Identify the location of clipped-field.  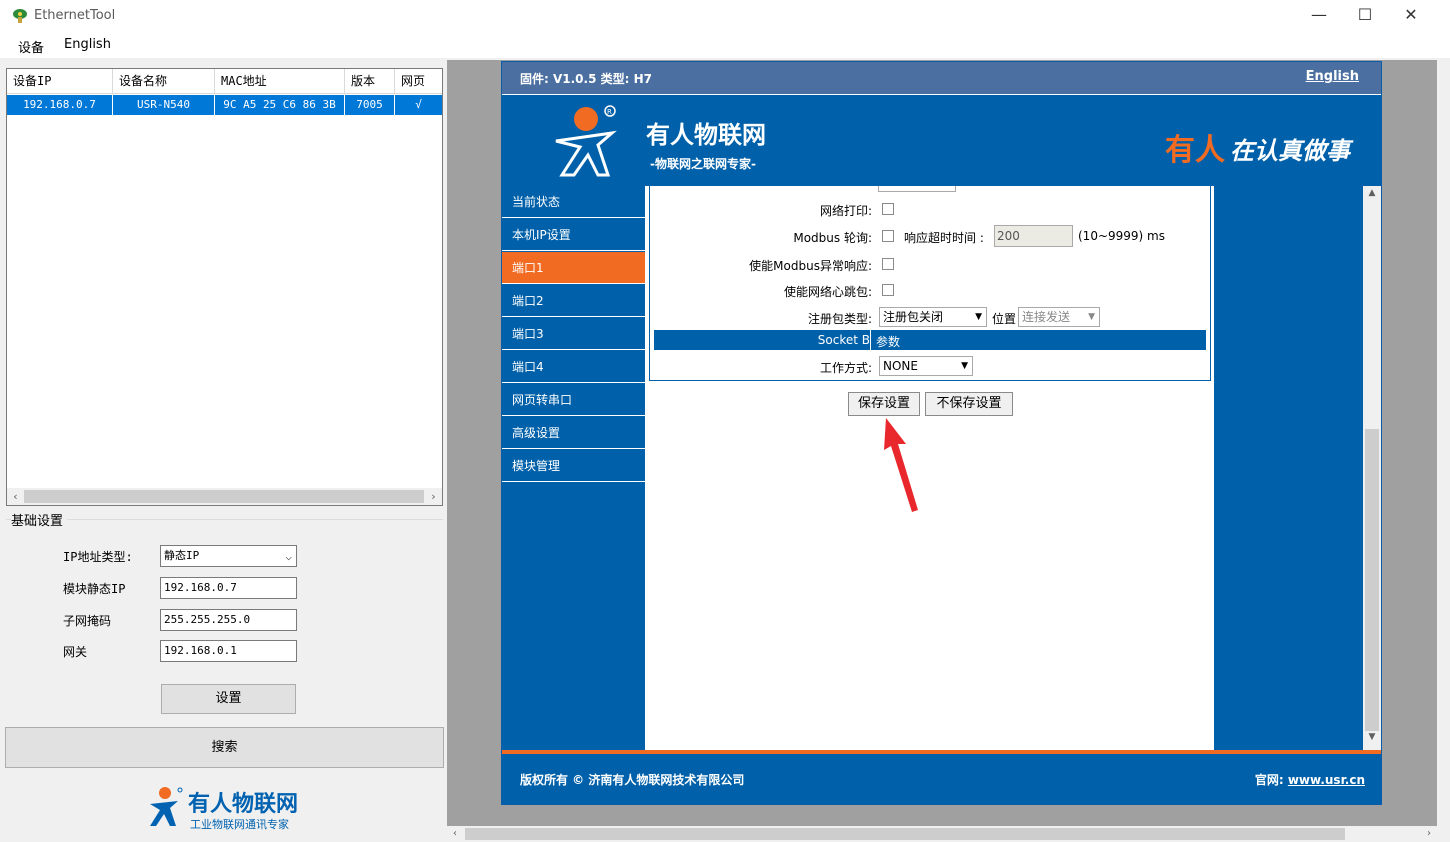
(917, 189).